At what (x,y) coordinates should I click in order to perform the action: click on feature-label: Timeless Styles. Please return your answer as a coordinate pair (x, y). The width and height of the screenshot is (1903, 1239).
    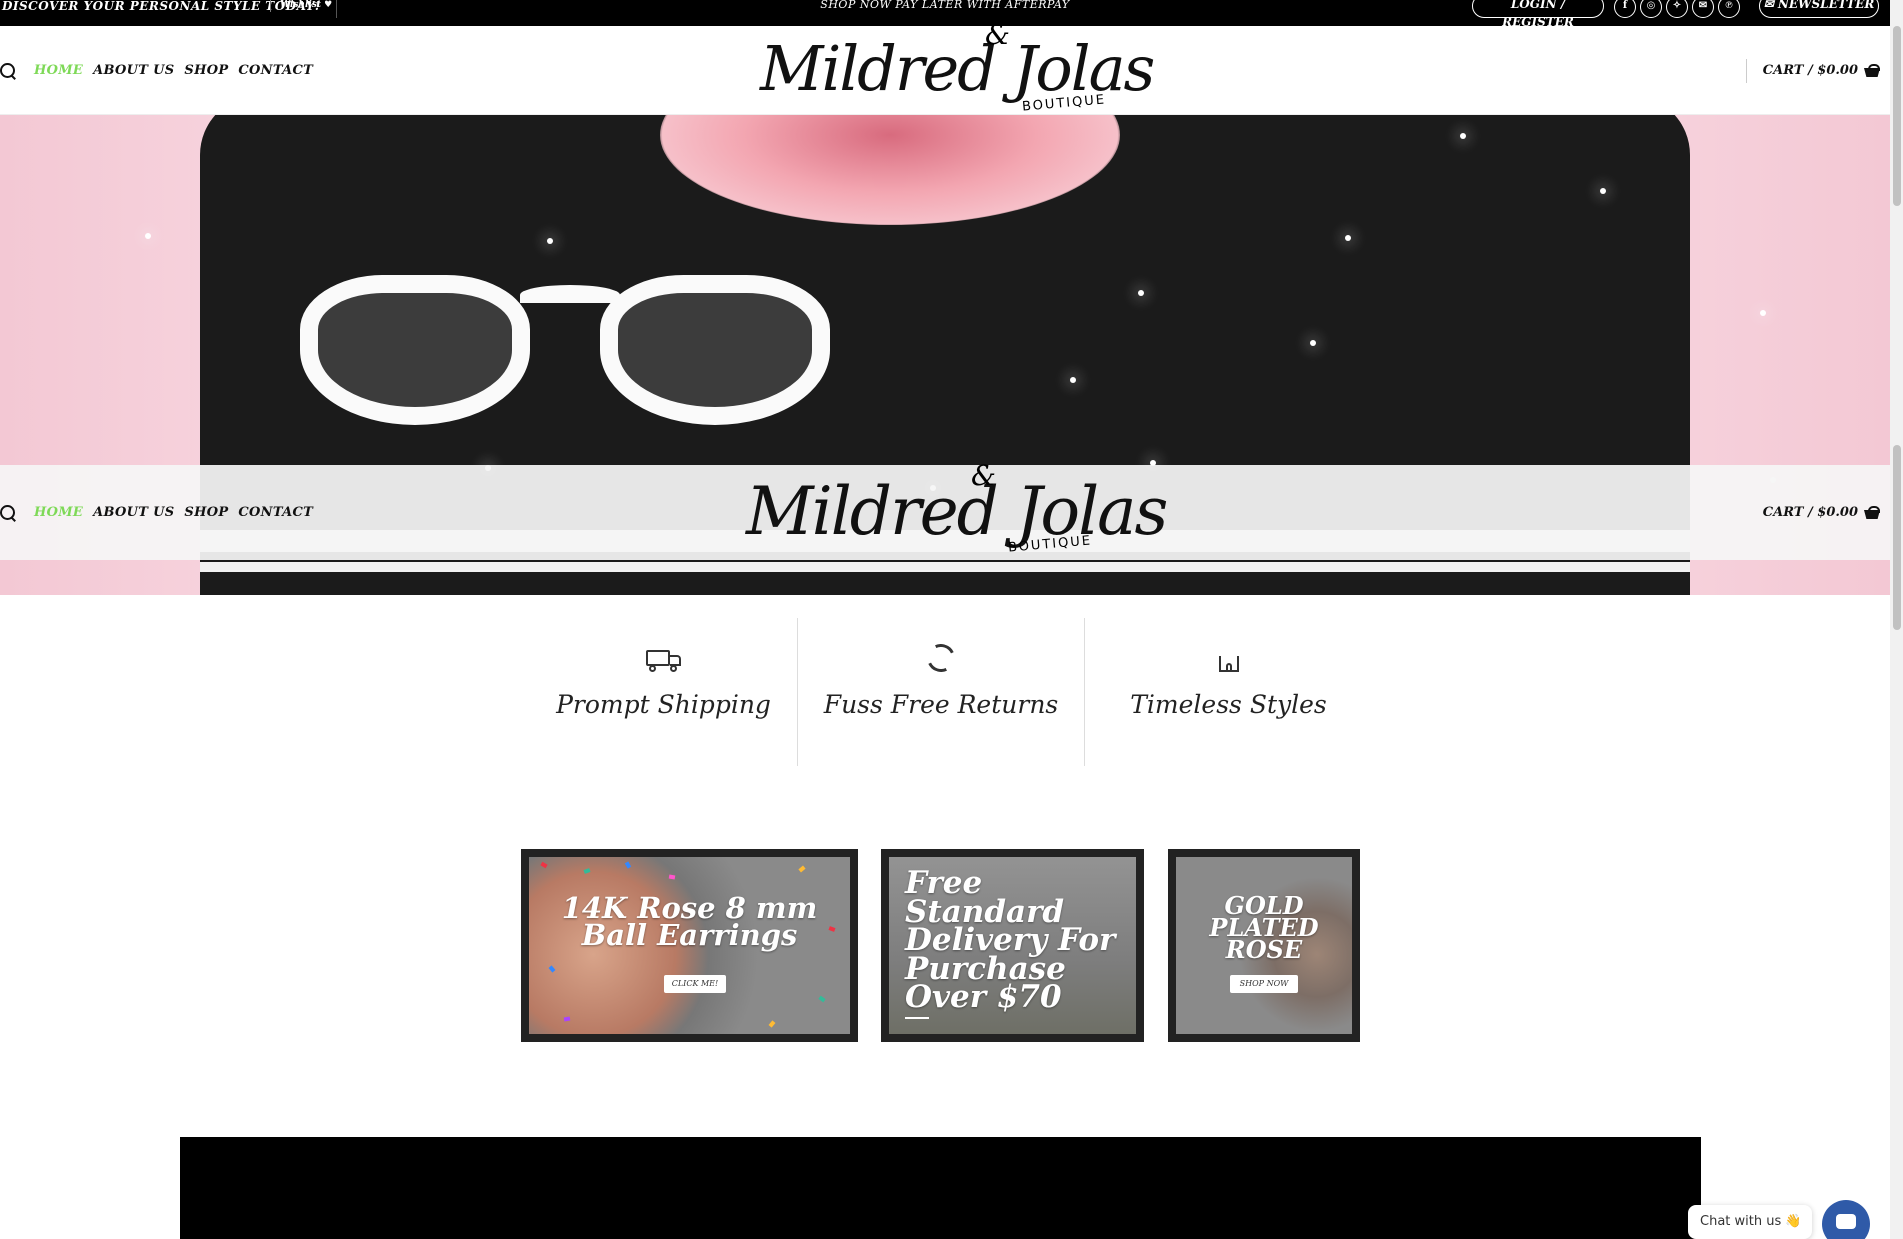
    Looking at the image, I should click on (1228, 704).